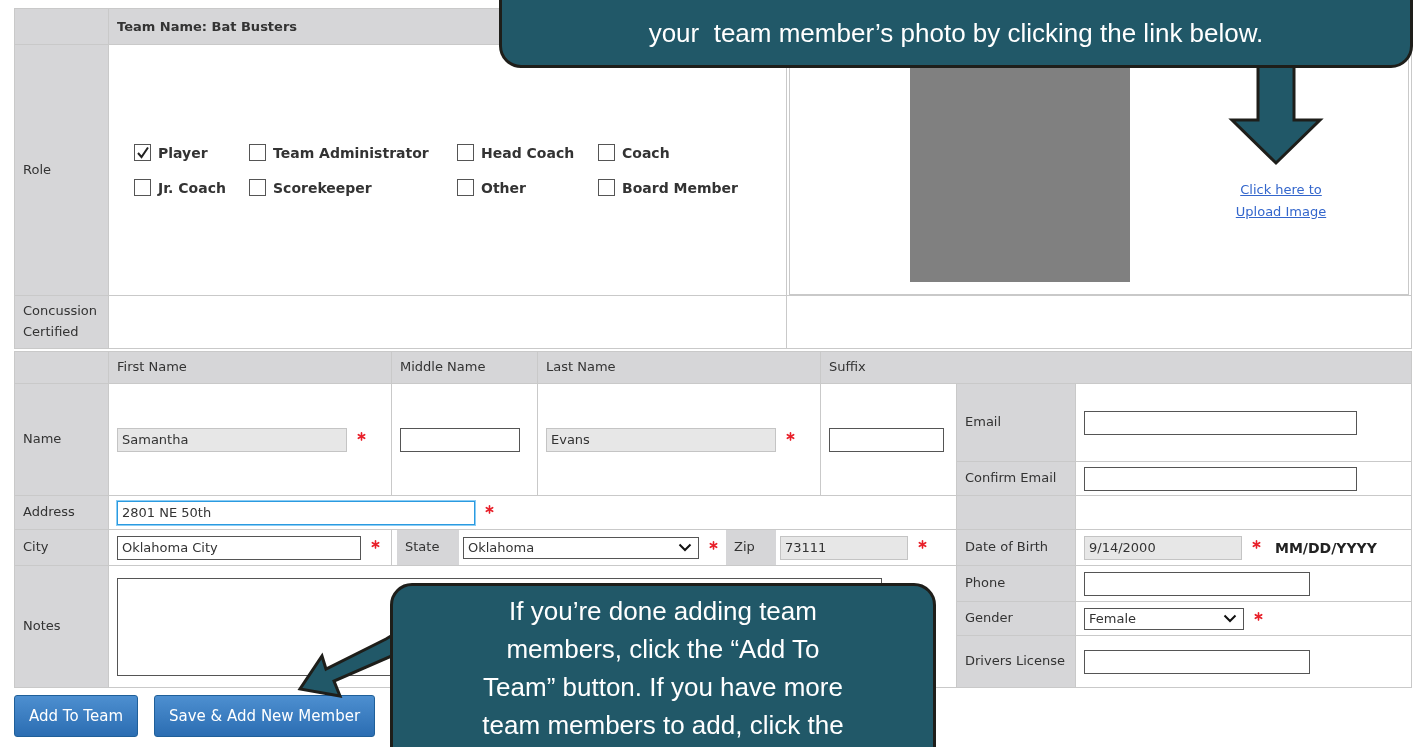 This screenshot has width=1428, height=747. Describe the element at coordinates (989, 618) in the screenshot. I see `field-label: Gender` at that location.